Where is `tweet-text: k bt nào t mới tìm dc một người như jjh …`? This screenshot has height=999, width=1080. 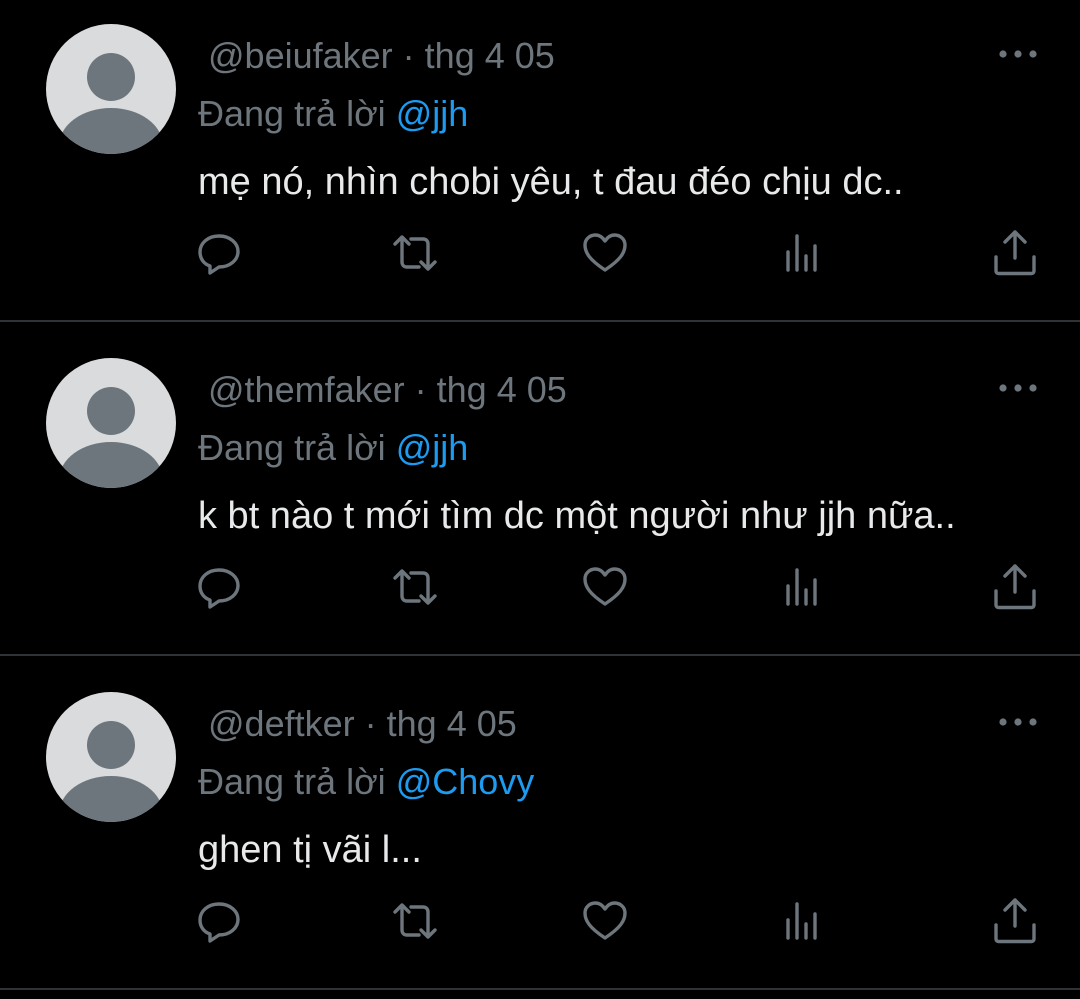 tweet-text: k bt nào t mới tìm dc một người như jjh … is located at coordinates (577, 516).